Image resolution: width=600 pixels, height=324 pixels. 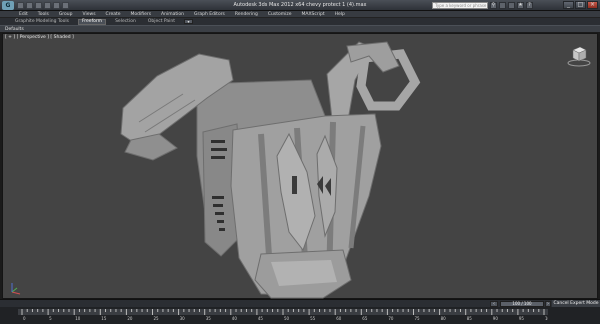 What do you see at coordinates (113, 14) in the screenshot?
I see `menu-create: Create` at bounding box center [113, 14].